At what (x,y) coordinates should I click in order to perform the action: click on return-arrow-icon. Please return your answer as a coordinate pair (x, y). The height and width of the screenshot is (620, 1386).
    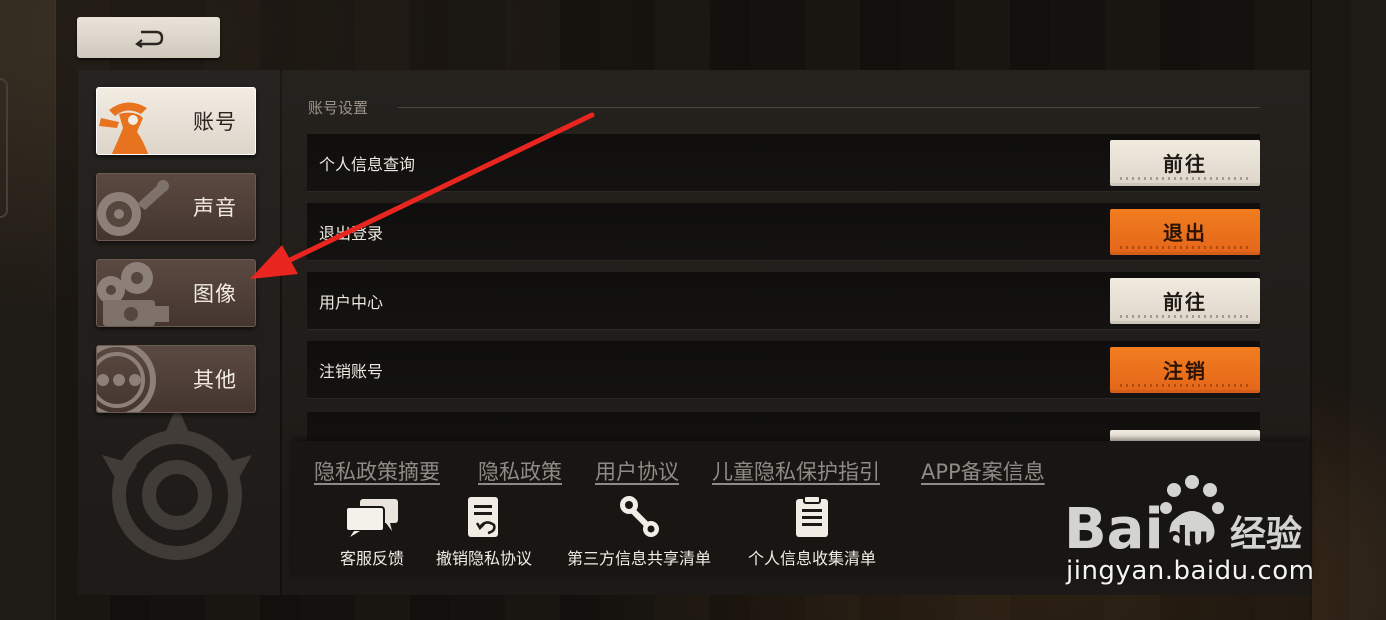
    Looking at the image, I should click on (148, 39).